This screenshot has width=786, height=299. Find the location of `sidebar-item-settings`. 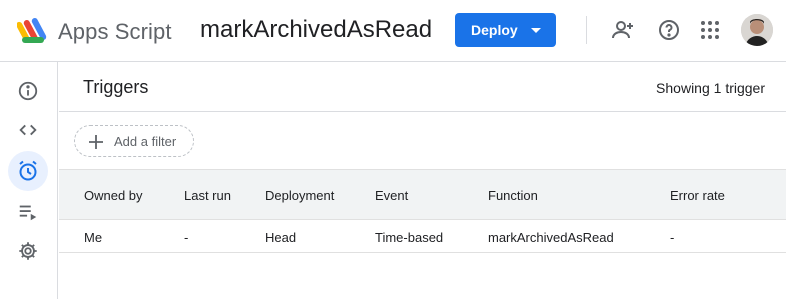

sidebar-item-settings is located at coordinates (28, 251).